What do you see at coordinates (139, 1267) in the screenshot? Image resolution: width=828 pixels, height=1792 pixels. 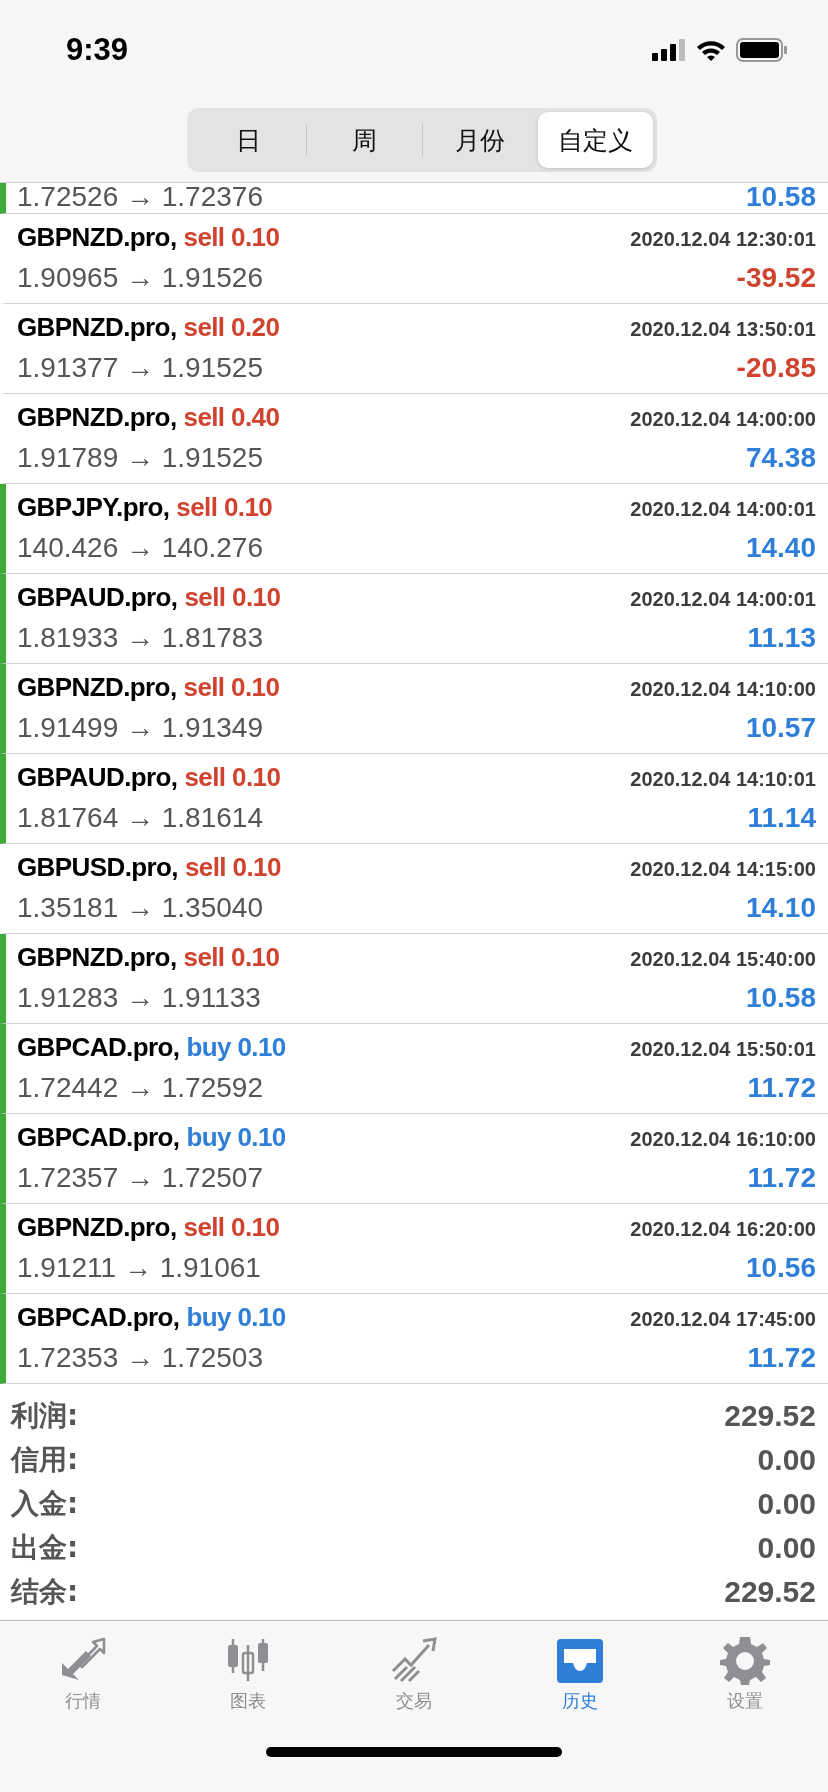 I see `price-change: 1.91211 → 1.91061` at bounding box center [139, 1267].